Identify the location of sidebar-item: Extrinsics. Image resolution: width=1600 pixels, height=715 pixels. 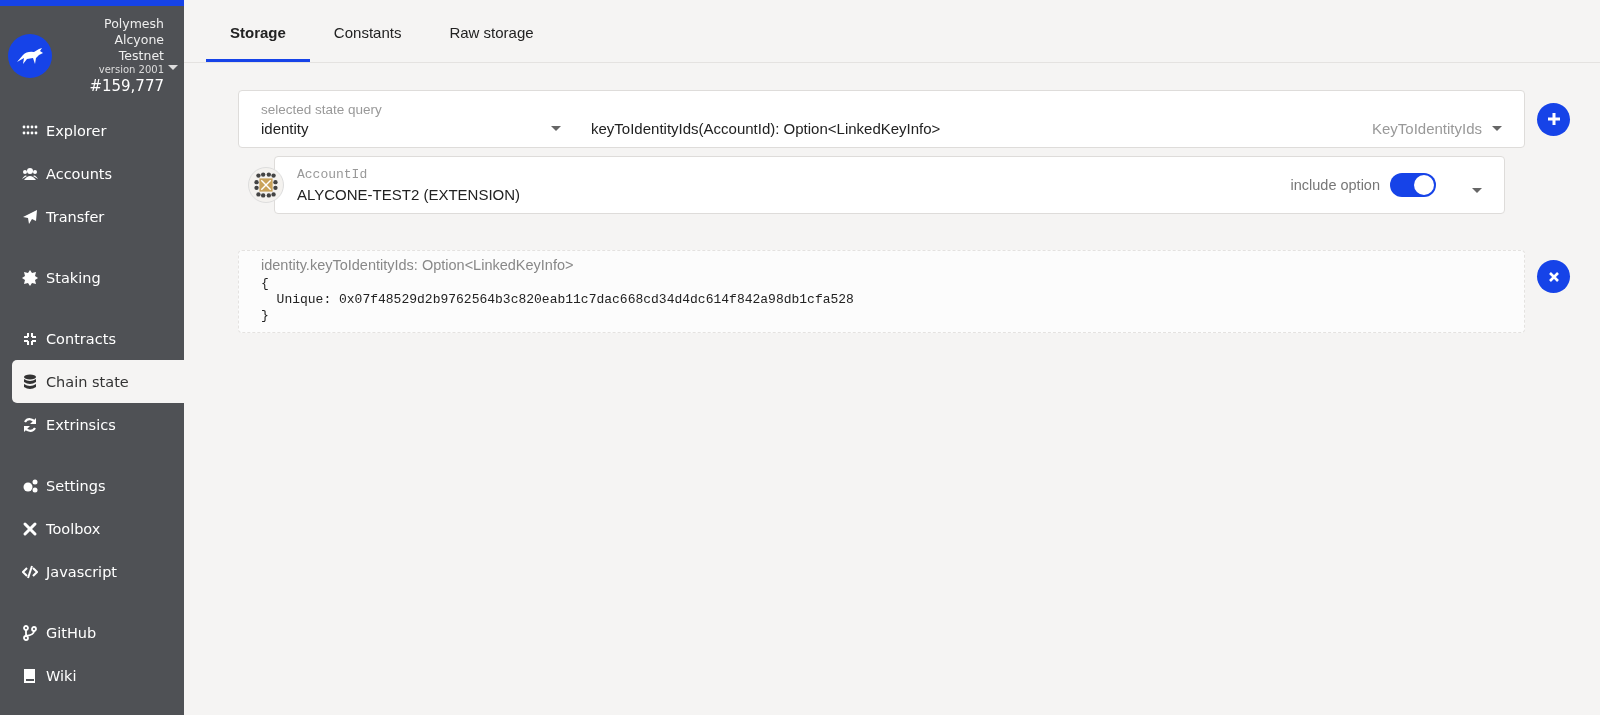
(98, 424).